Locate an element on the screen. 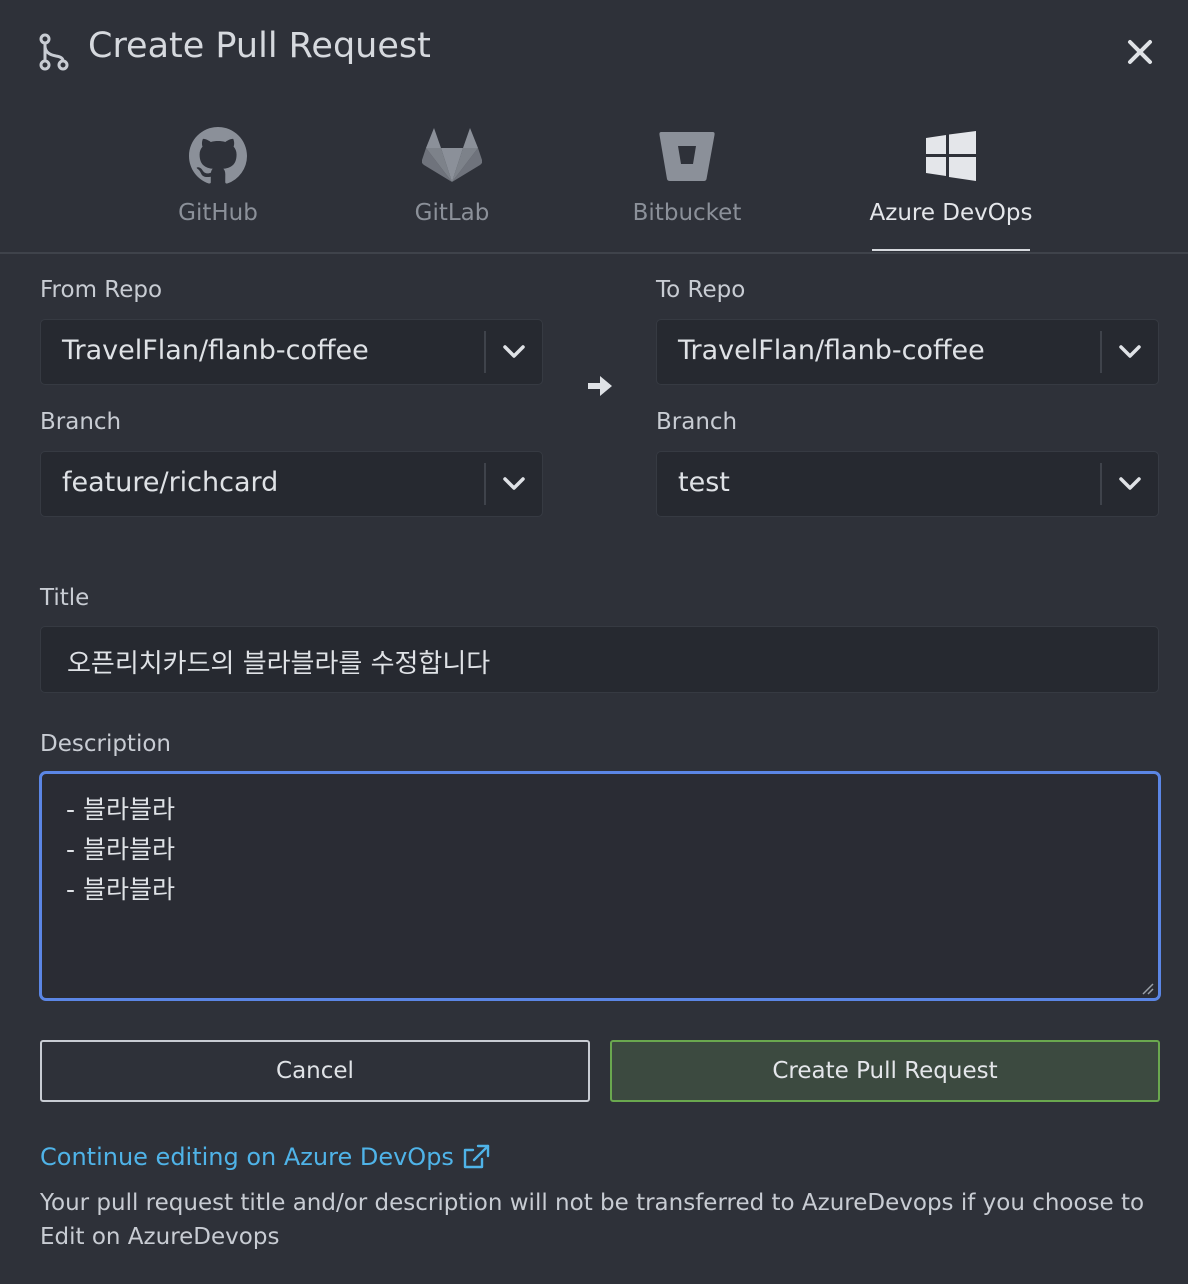  tab-label: Azure DevOps is located at coordinates (951, 213).